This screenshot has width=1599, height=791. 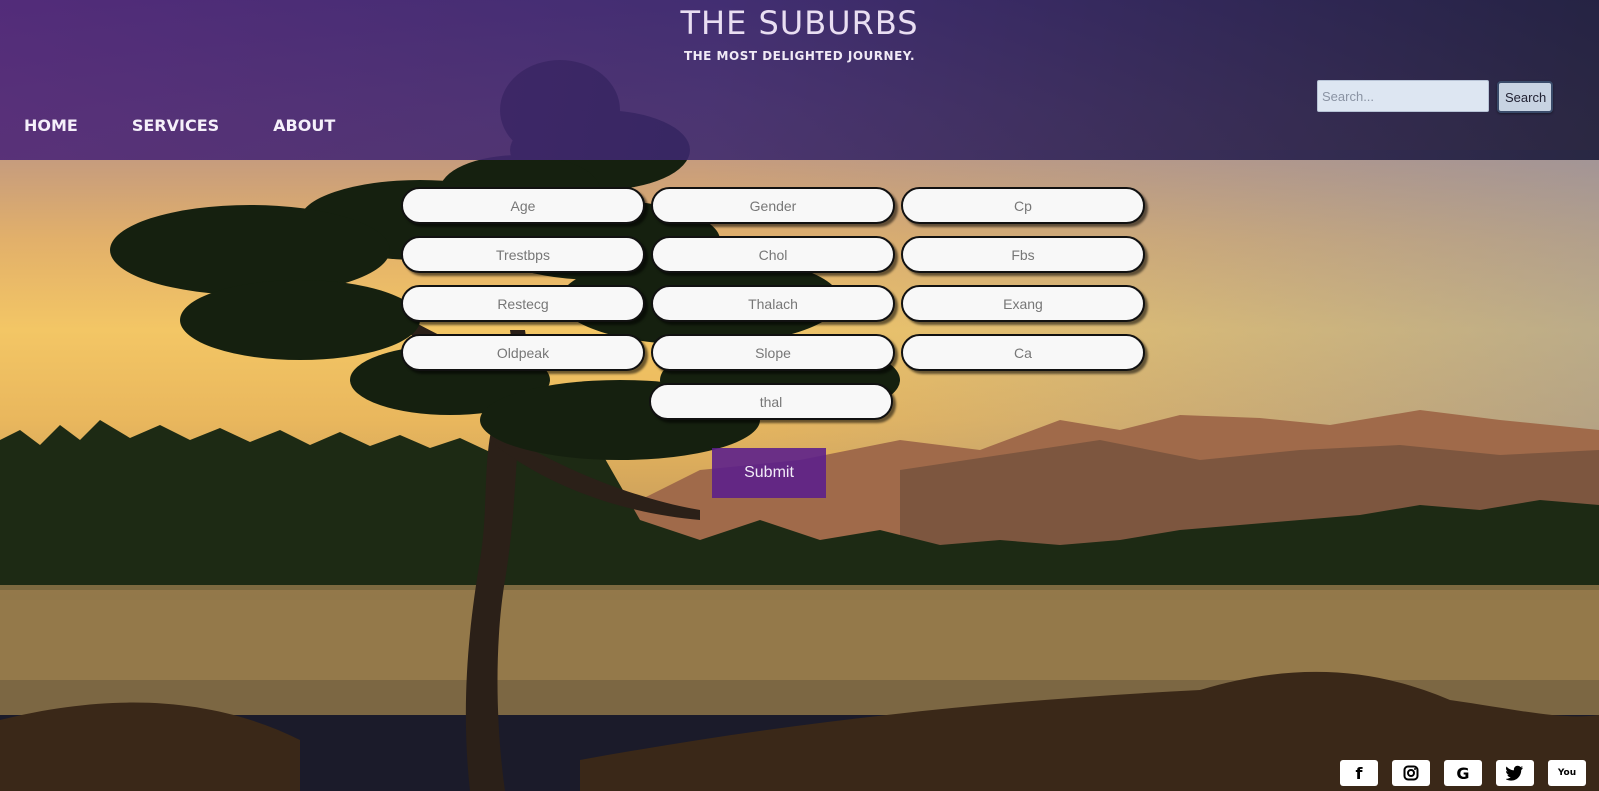 I want to click on nav-services-link: SERVICES, so click(x=175, y=125).